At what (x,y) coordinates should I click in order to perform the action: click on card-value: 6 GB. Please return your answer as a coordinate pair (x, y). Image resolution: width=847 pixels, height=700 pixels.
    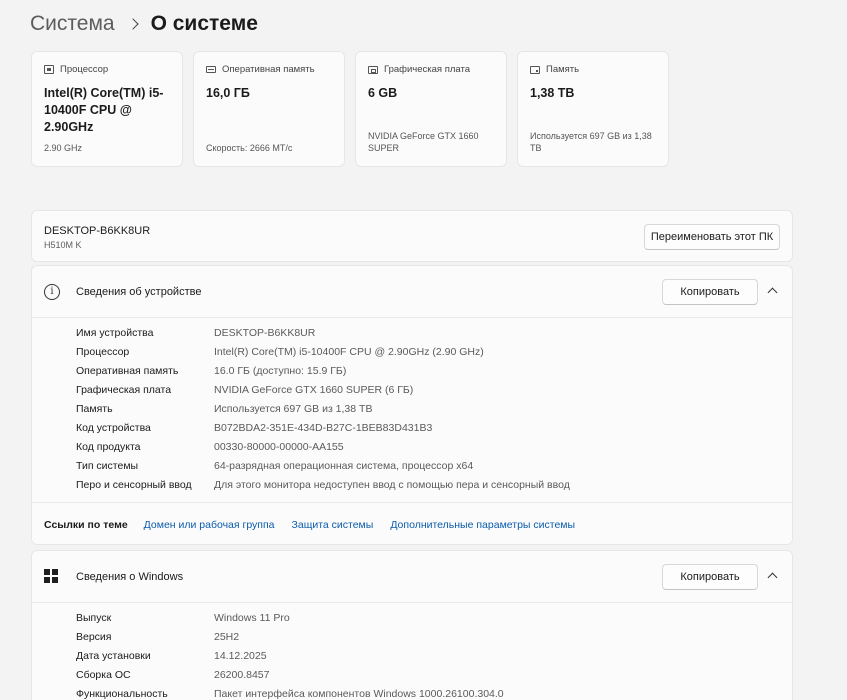
    Looking at the image, I should click on (383, 93).